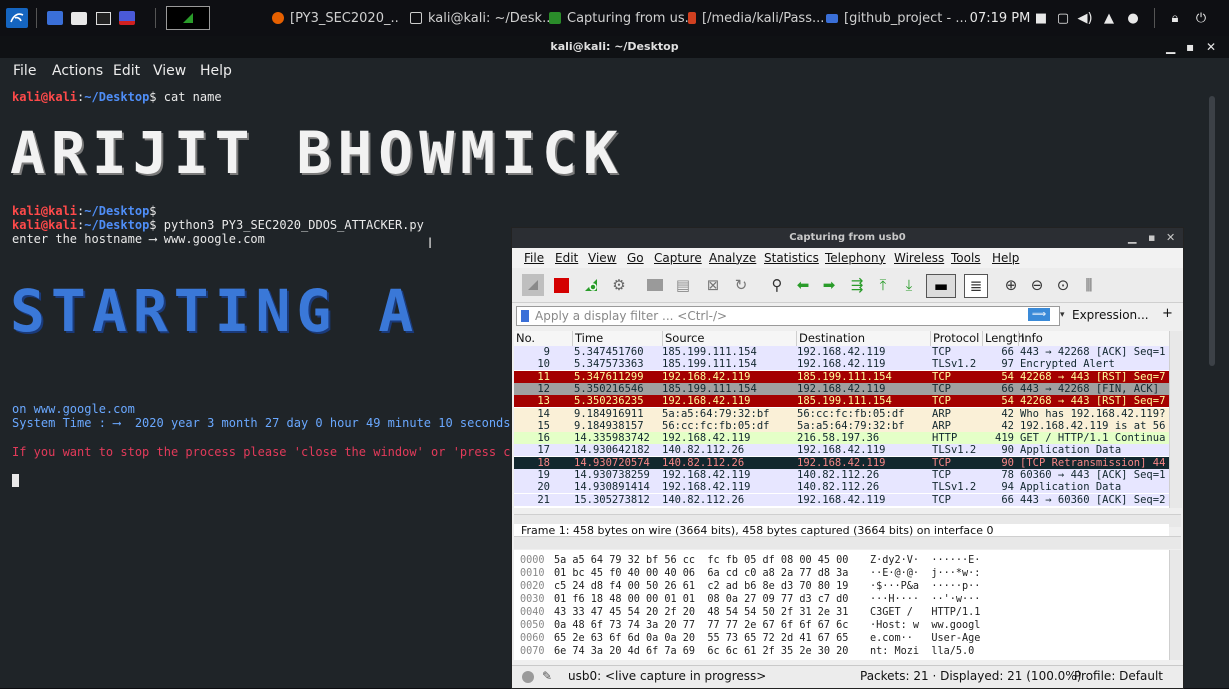  What do you see at coordinates (591, 285) in the screenshot?
I see `restart-capture-icon` at bounding box center [591, 285].